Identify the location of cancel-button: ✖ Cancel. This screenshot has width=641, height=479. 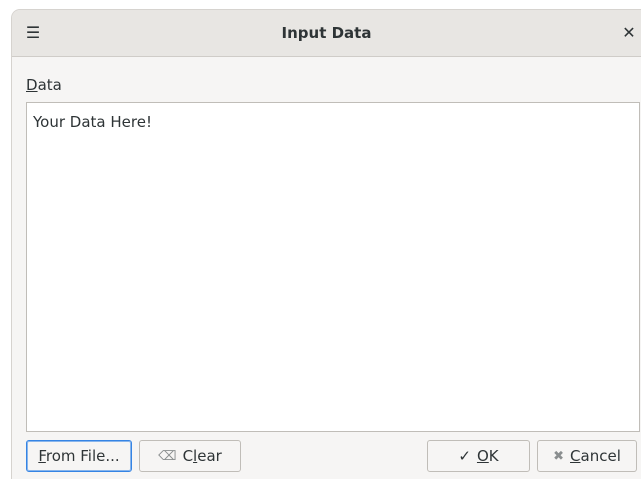
(587, 456).